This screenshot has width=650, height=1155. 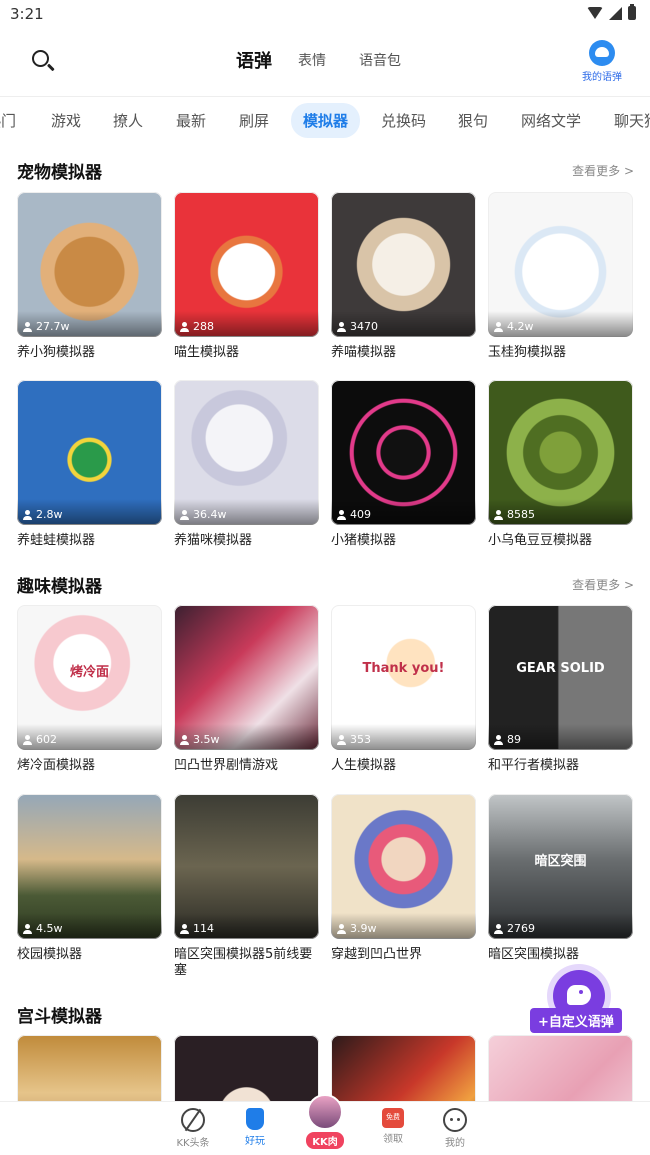 What do you see at coordinates (197, 928) in the screenshot?
I see `user-count: 114` at bounding box center [197, 928].